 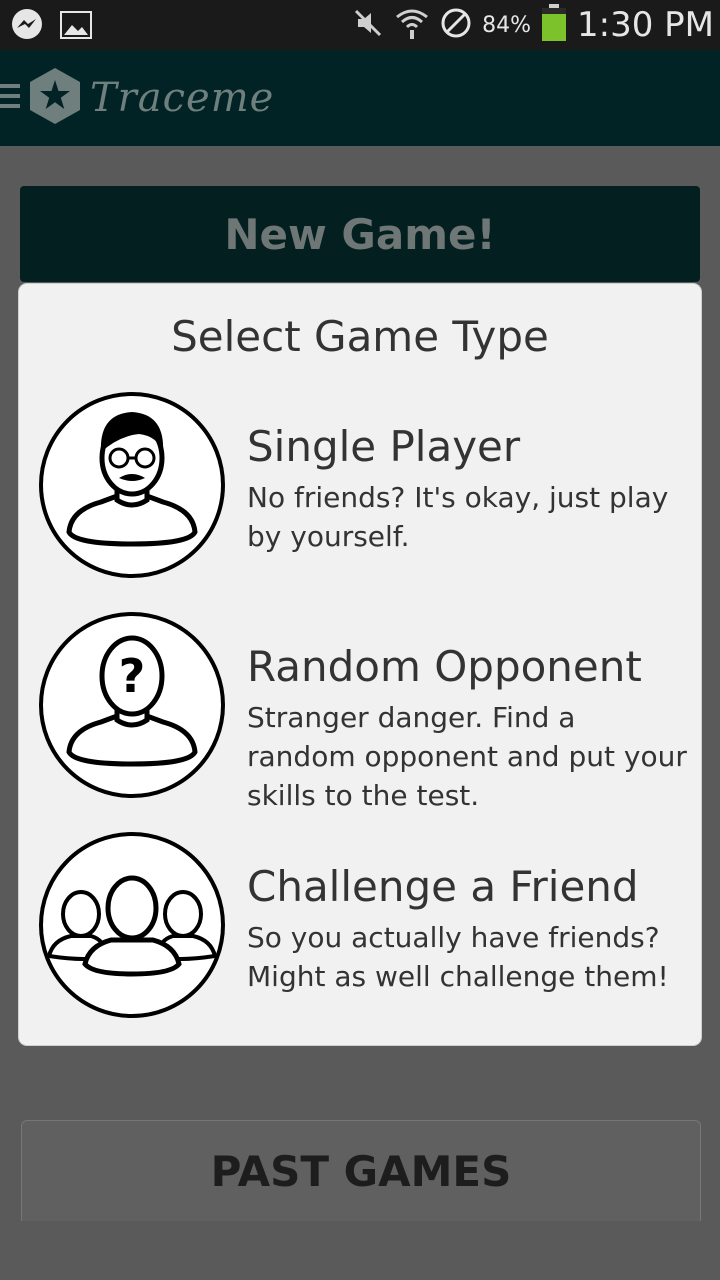 What do you see at coordinates (645, 25) in the screenshot?
I see `status-time: 1:30 PM` at bounding box center [645, 25].